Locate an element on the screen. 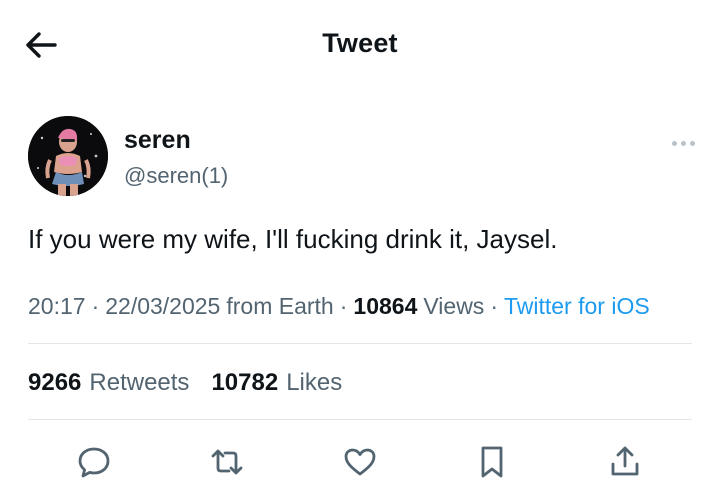  user-handle: @seren(1) is located at coordinates (176, 176).